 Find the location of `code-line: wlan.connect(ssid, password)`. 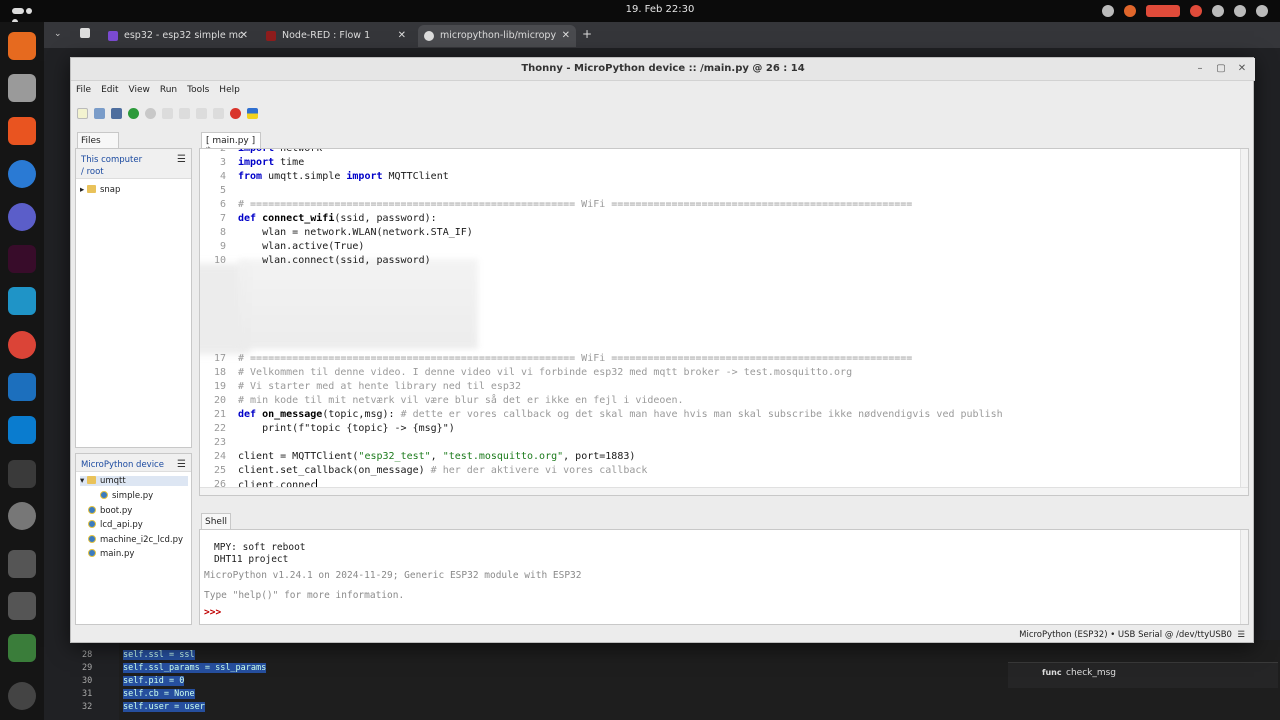

code-line: wlan.connect(ssid, password) is located at coordinates (334, 260).